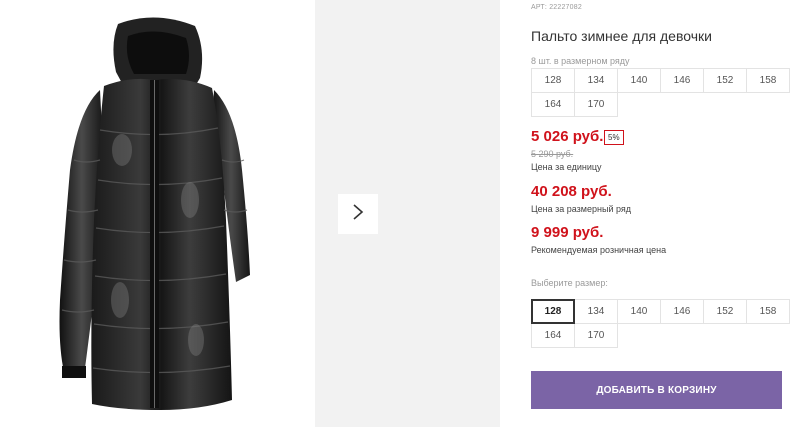  Describe the element at coordinates (596, 104) in the screenshot. I see `size-row-cell: 170` at that location.